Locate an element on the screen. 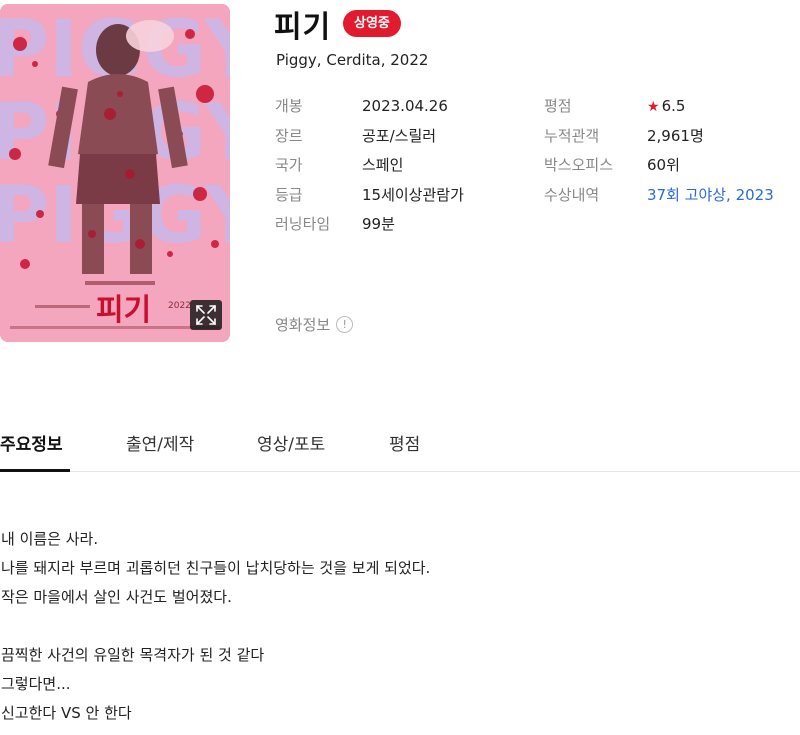 The height and width of the screenshot is (735, 800). tab-cast-crew: 출연/제작 is located at coordinates (160, 442).